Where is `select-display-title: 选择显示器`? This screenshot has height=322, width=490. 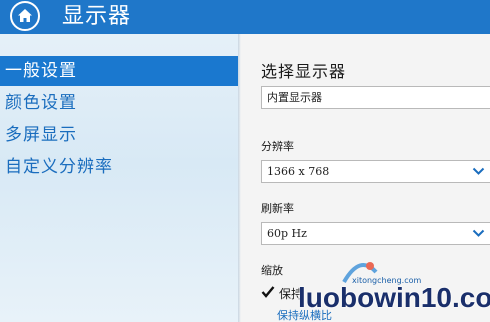
select-display-title: 选择显示器 is located at coordinates (304, 71).